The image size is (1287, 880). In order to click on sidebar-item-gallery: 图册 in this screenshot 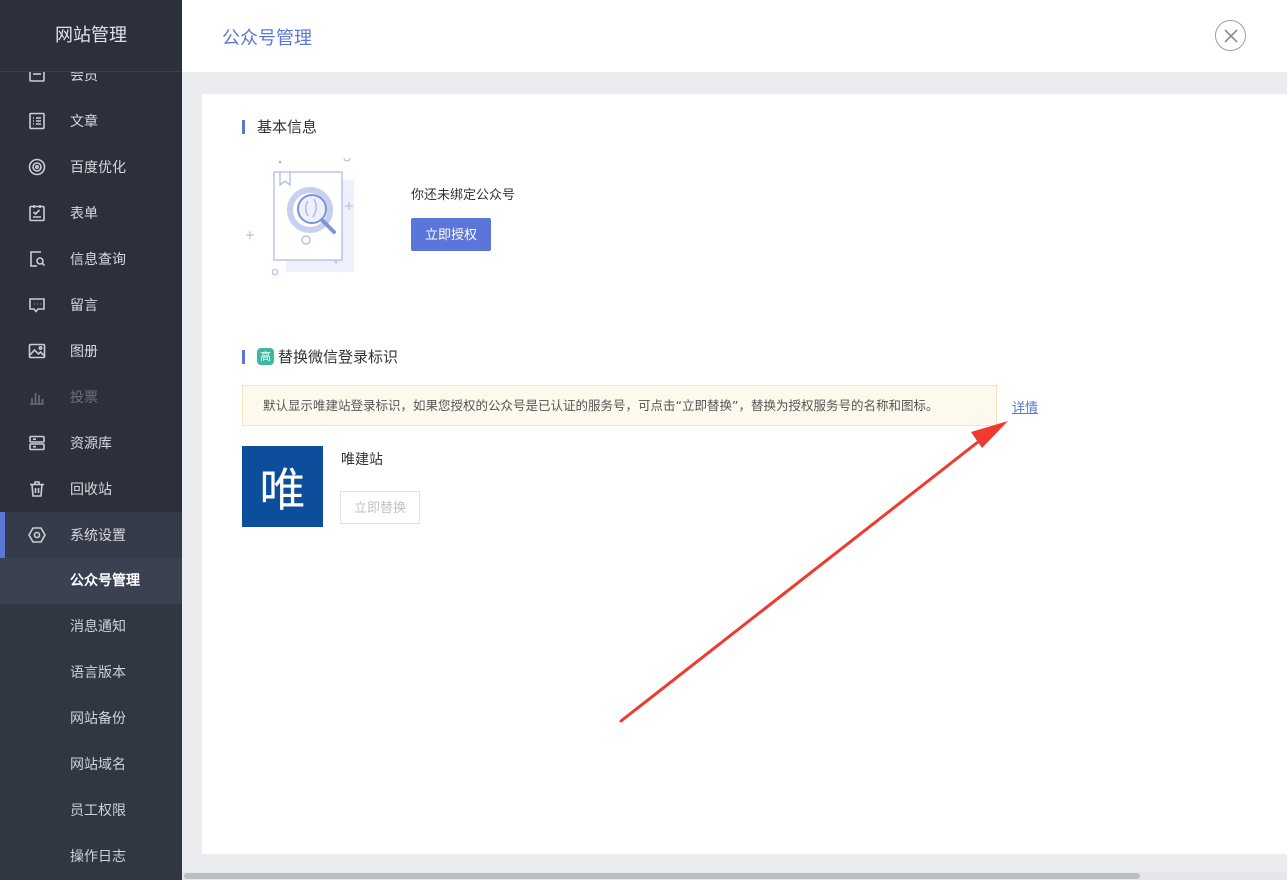, I will do `click(91, 351)`.